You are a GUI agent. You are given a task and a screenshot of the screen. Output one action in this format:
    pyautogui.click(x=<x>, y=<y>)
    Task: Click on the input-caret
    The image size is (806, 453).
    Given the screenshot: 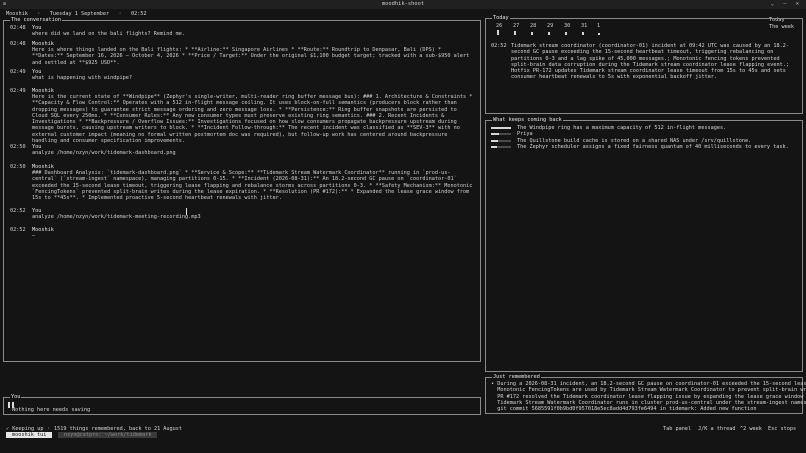 What is the action you would take?
    pyautogui.click(x=9, y=405)
    